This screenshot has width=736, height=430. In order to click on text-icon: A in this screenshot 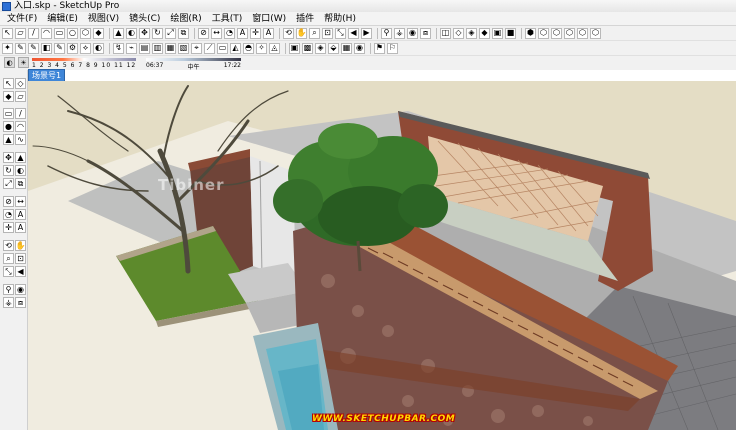, I will do `click(20, 214)`.